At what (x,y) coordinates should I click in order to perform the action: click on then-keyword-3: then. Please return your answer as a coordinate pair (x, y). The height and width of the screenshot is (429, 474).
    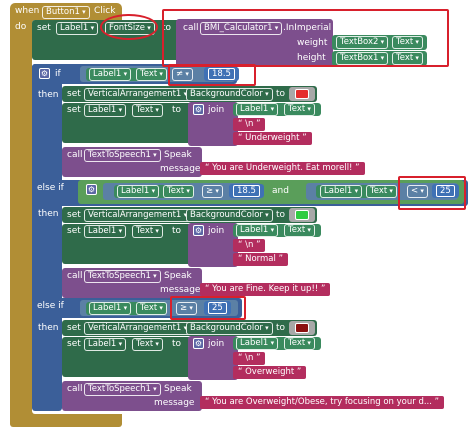
    Looking at the image, I should click on (48, 328).